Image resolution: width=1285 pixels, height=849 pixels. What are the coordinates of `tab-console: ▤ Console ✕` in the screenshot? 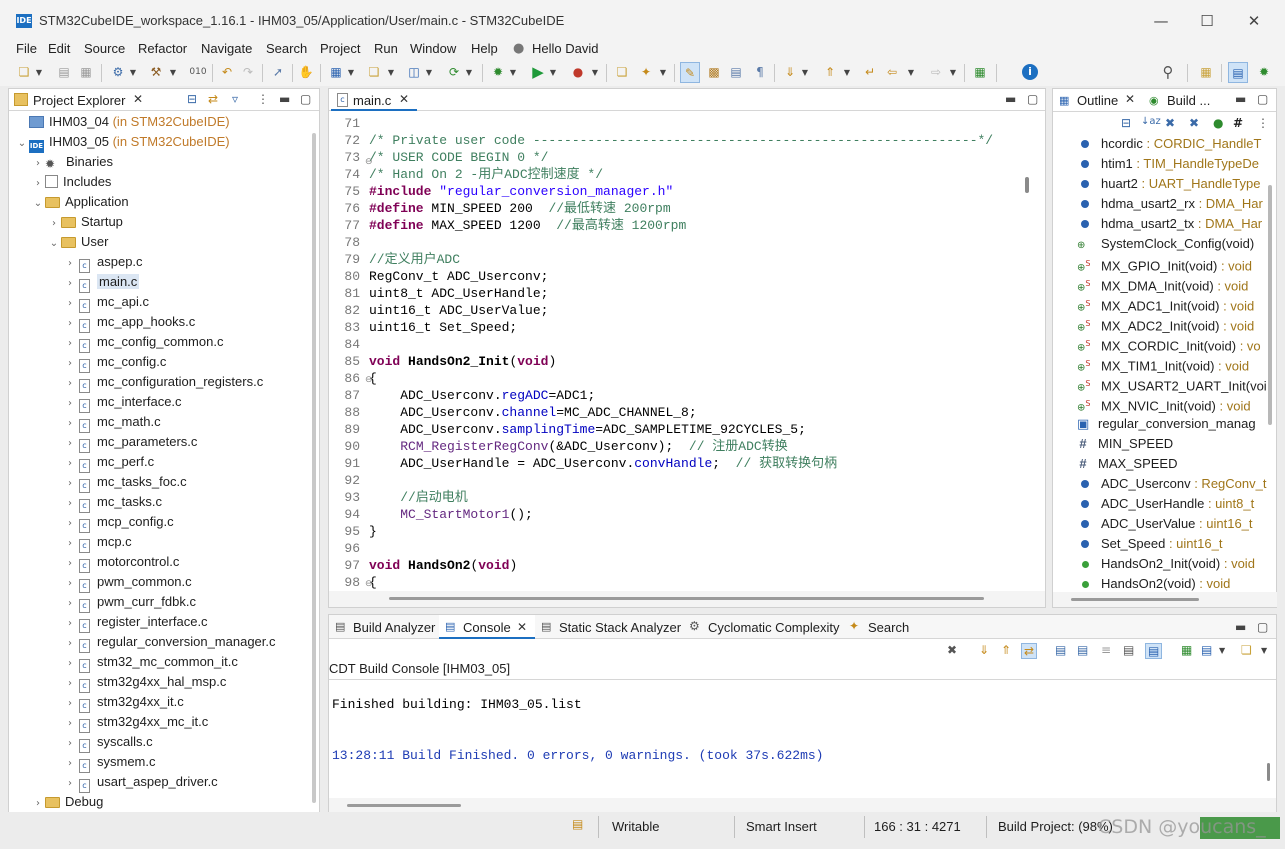 It's located at (487, 627).